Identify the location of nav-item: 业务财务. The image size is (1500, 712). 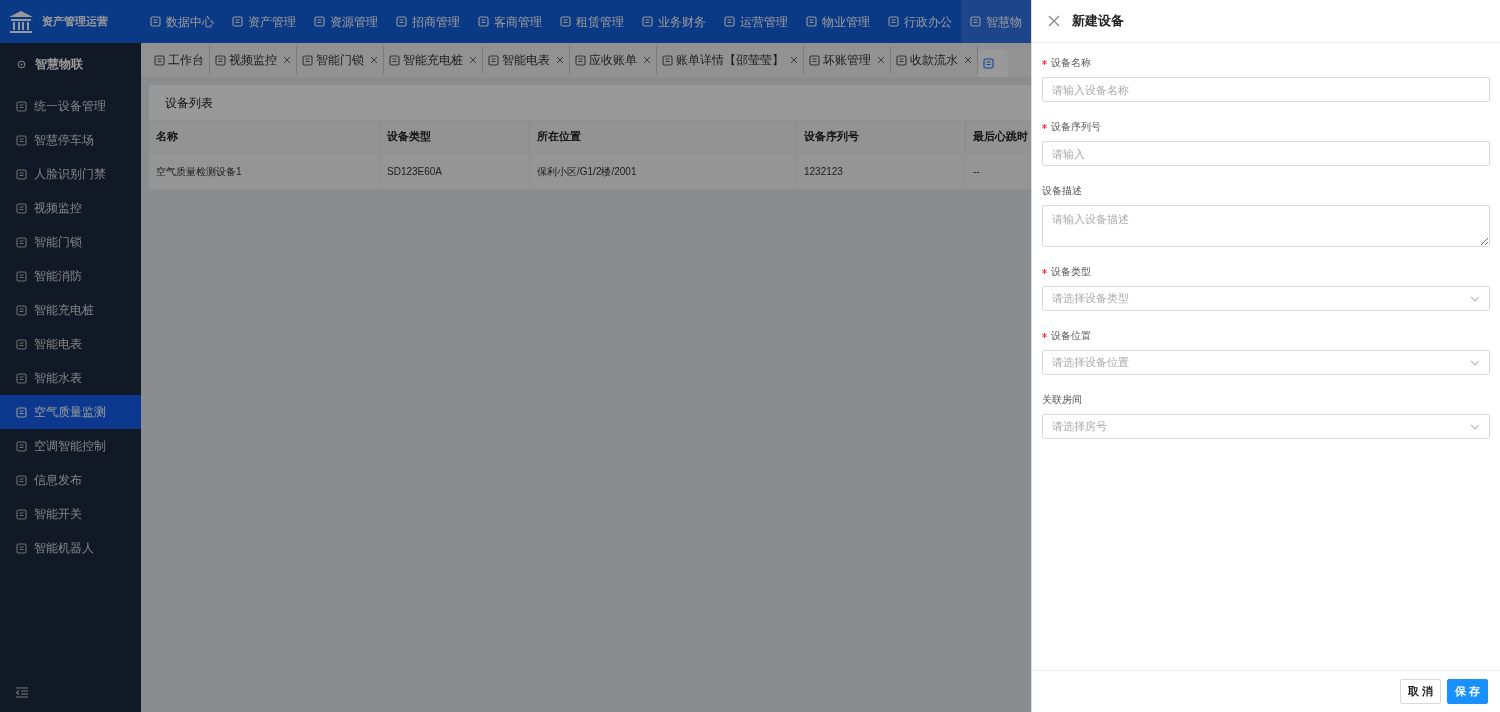
(674, 21).